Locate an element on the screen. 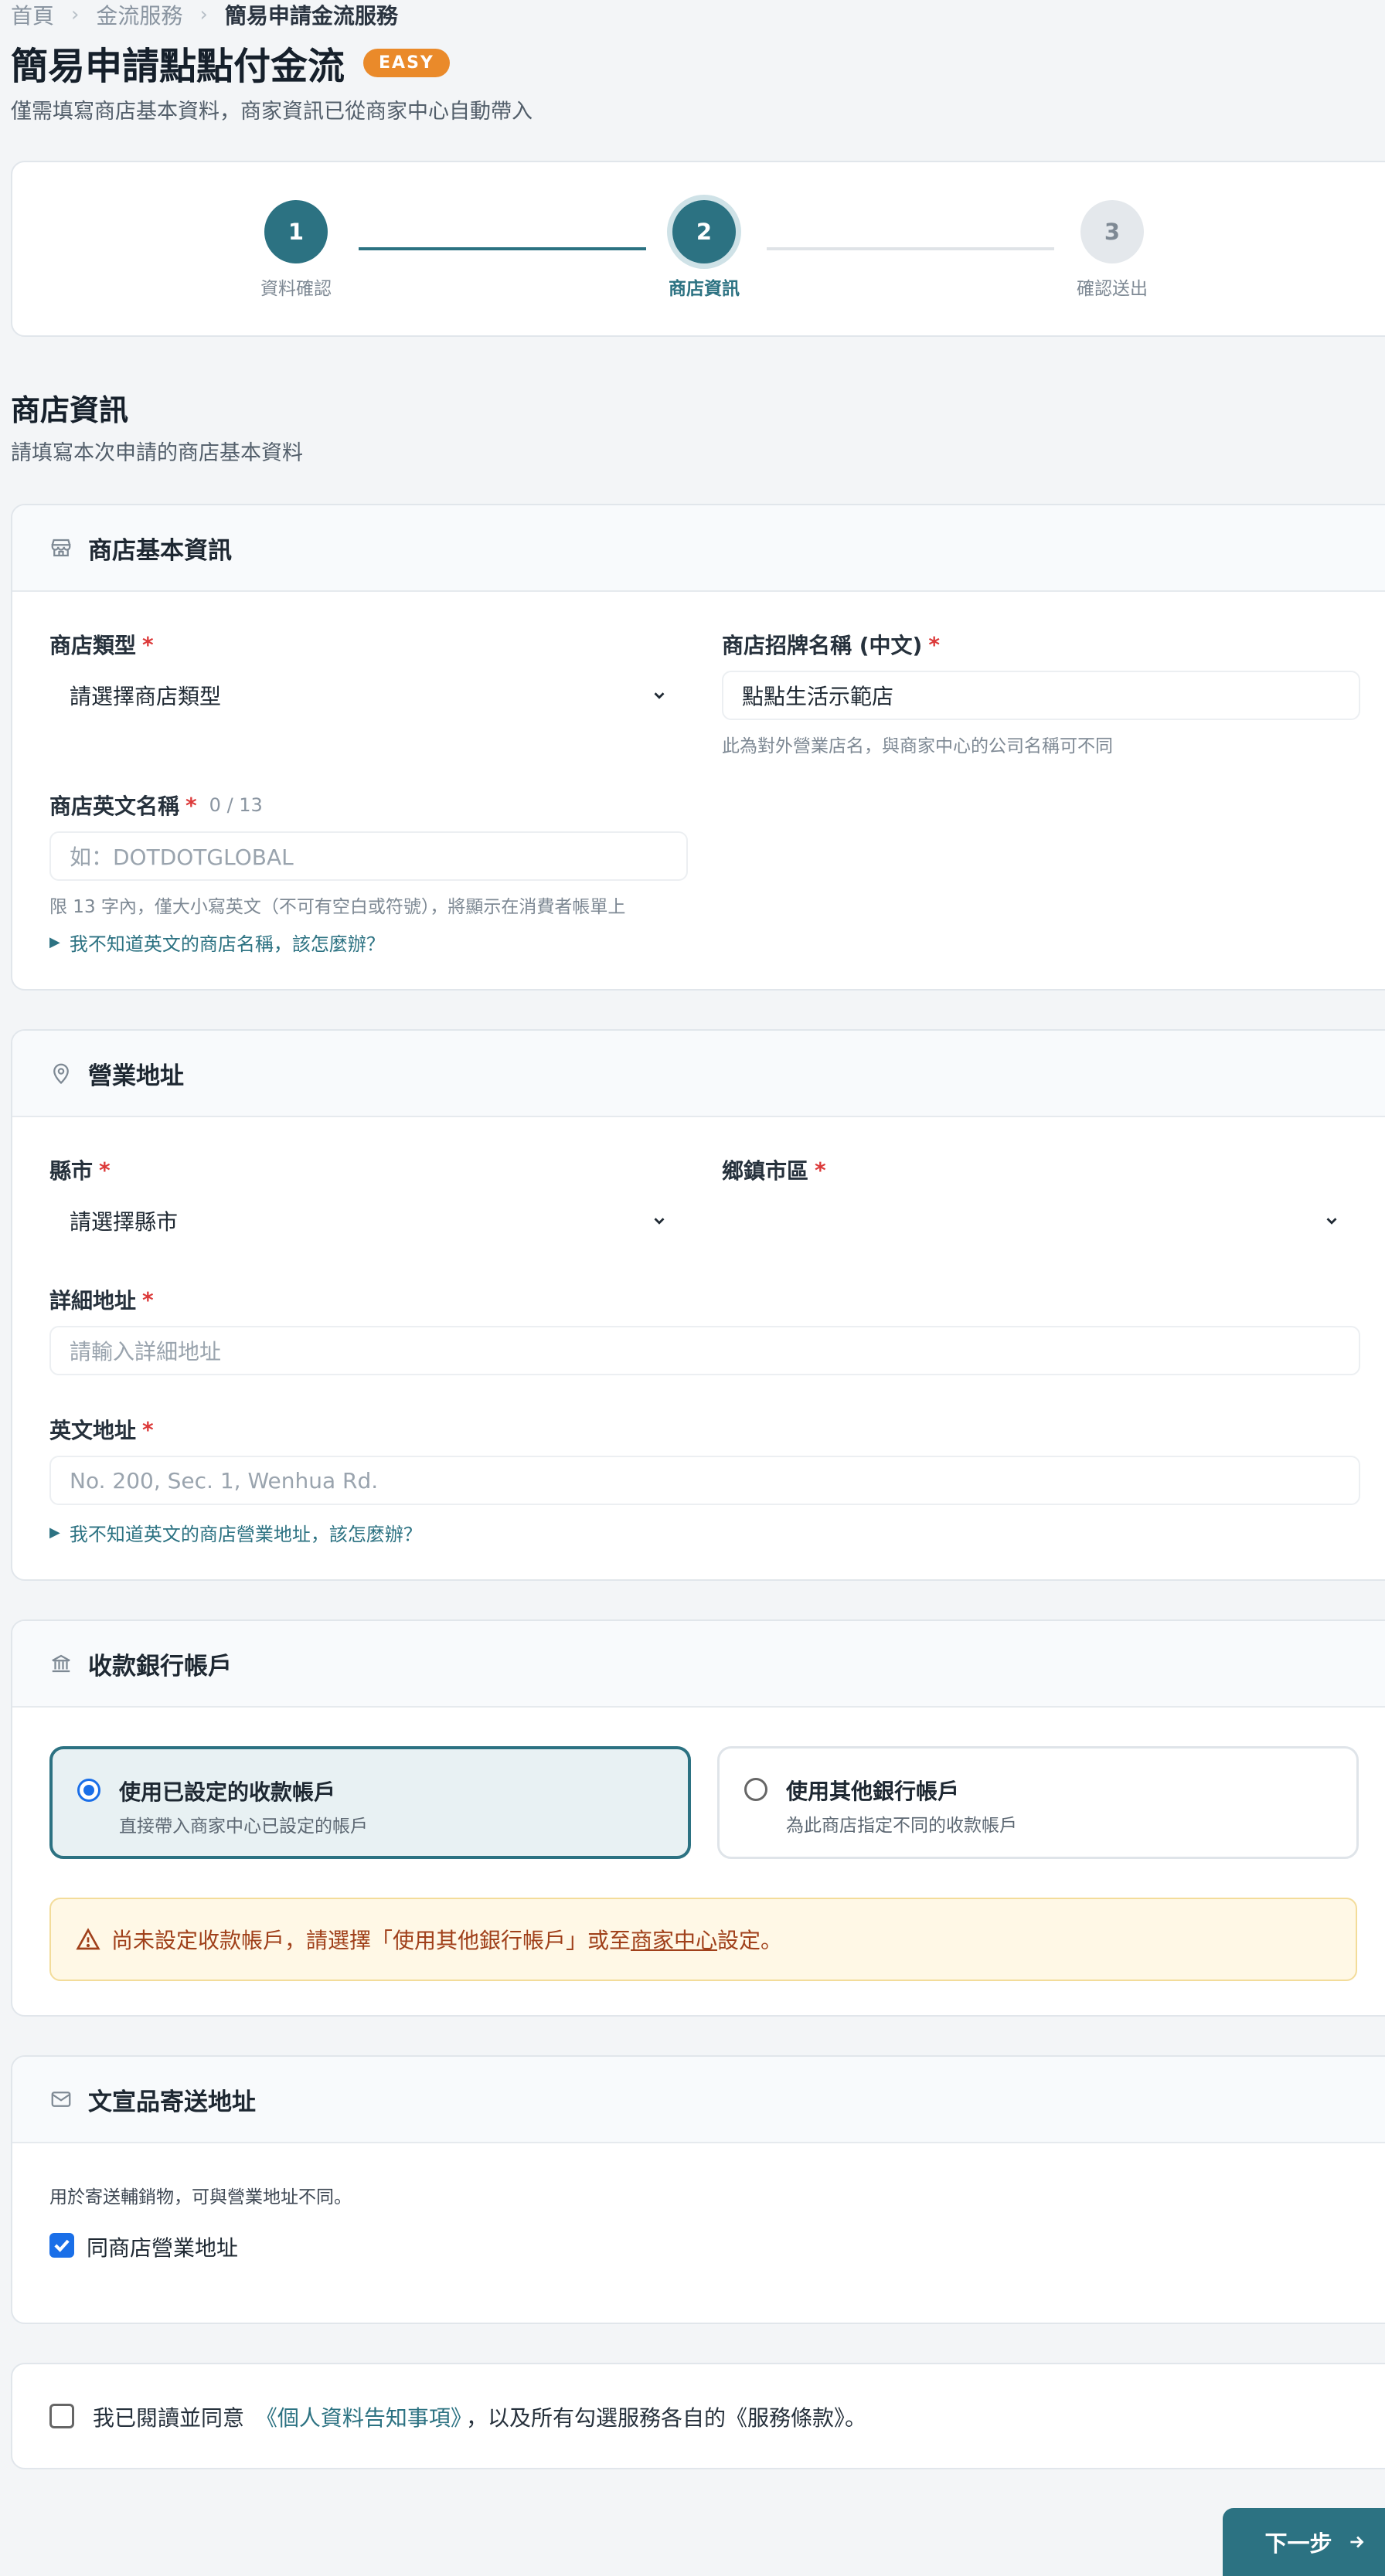 The height and width of the screenshot is (2576, 1385). page-title: 簡易申請點點付金流 EASY is located at coordinates (230, 63).